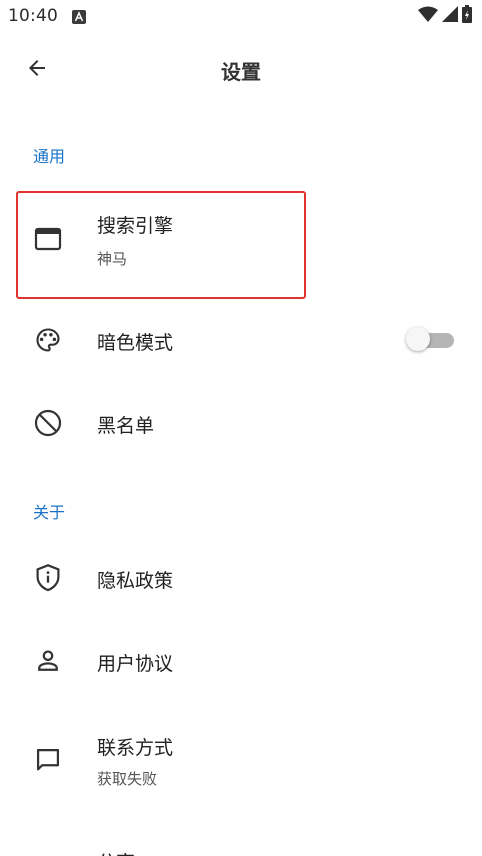 The width and height of the screenshot is (482, 856). What do you see at coordinates (467, 16) in the screenshot?
I see `battery-icon` at bounding box center [467, 16].